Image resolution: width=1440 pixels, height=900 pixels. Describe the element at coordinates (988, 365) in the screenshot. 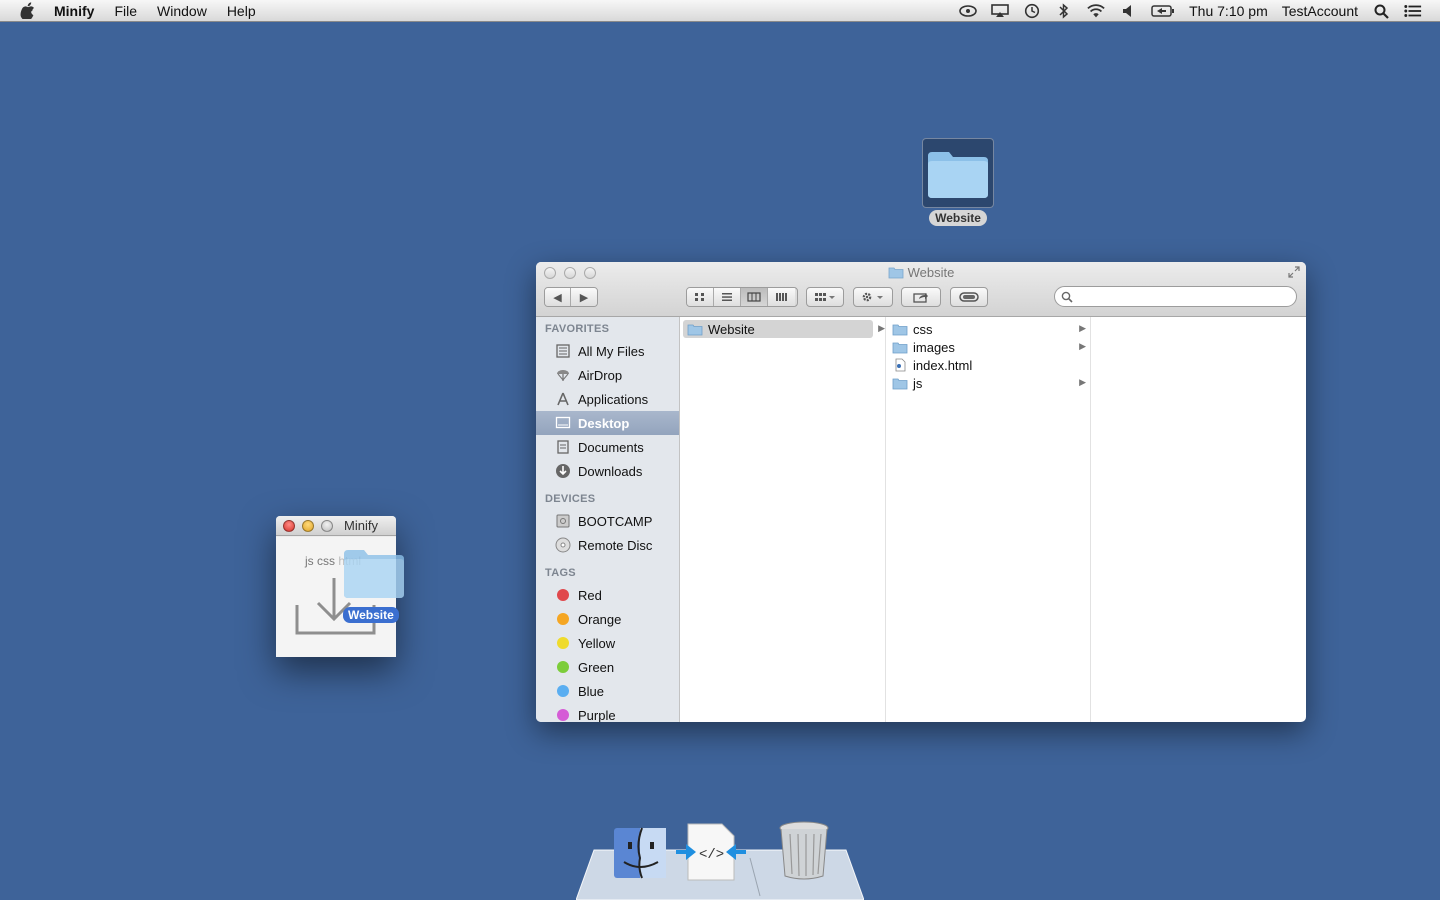

I see `list-item-index-html: index.html` at that location.